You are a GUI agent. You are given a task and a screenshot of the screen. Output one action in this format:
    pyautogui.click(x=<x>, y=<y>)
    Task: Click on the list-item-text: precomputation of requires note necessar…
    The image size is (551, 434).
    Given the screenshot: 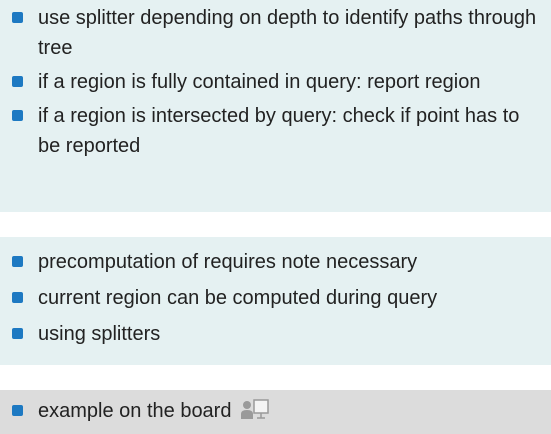 What is the action you would take?
    pyautogui.click(x=228, y=262)
    